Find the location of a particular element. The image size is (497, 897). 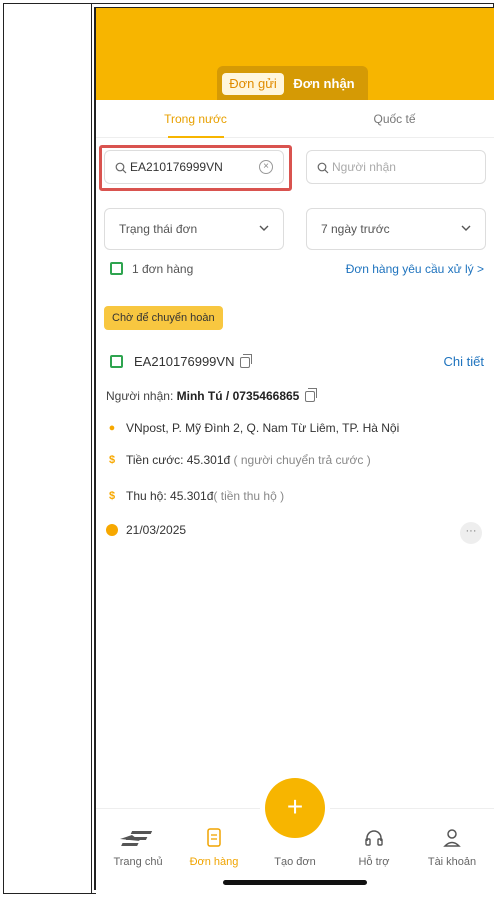

nav-account: Tài khoản is located at coordinates (452, 847).